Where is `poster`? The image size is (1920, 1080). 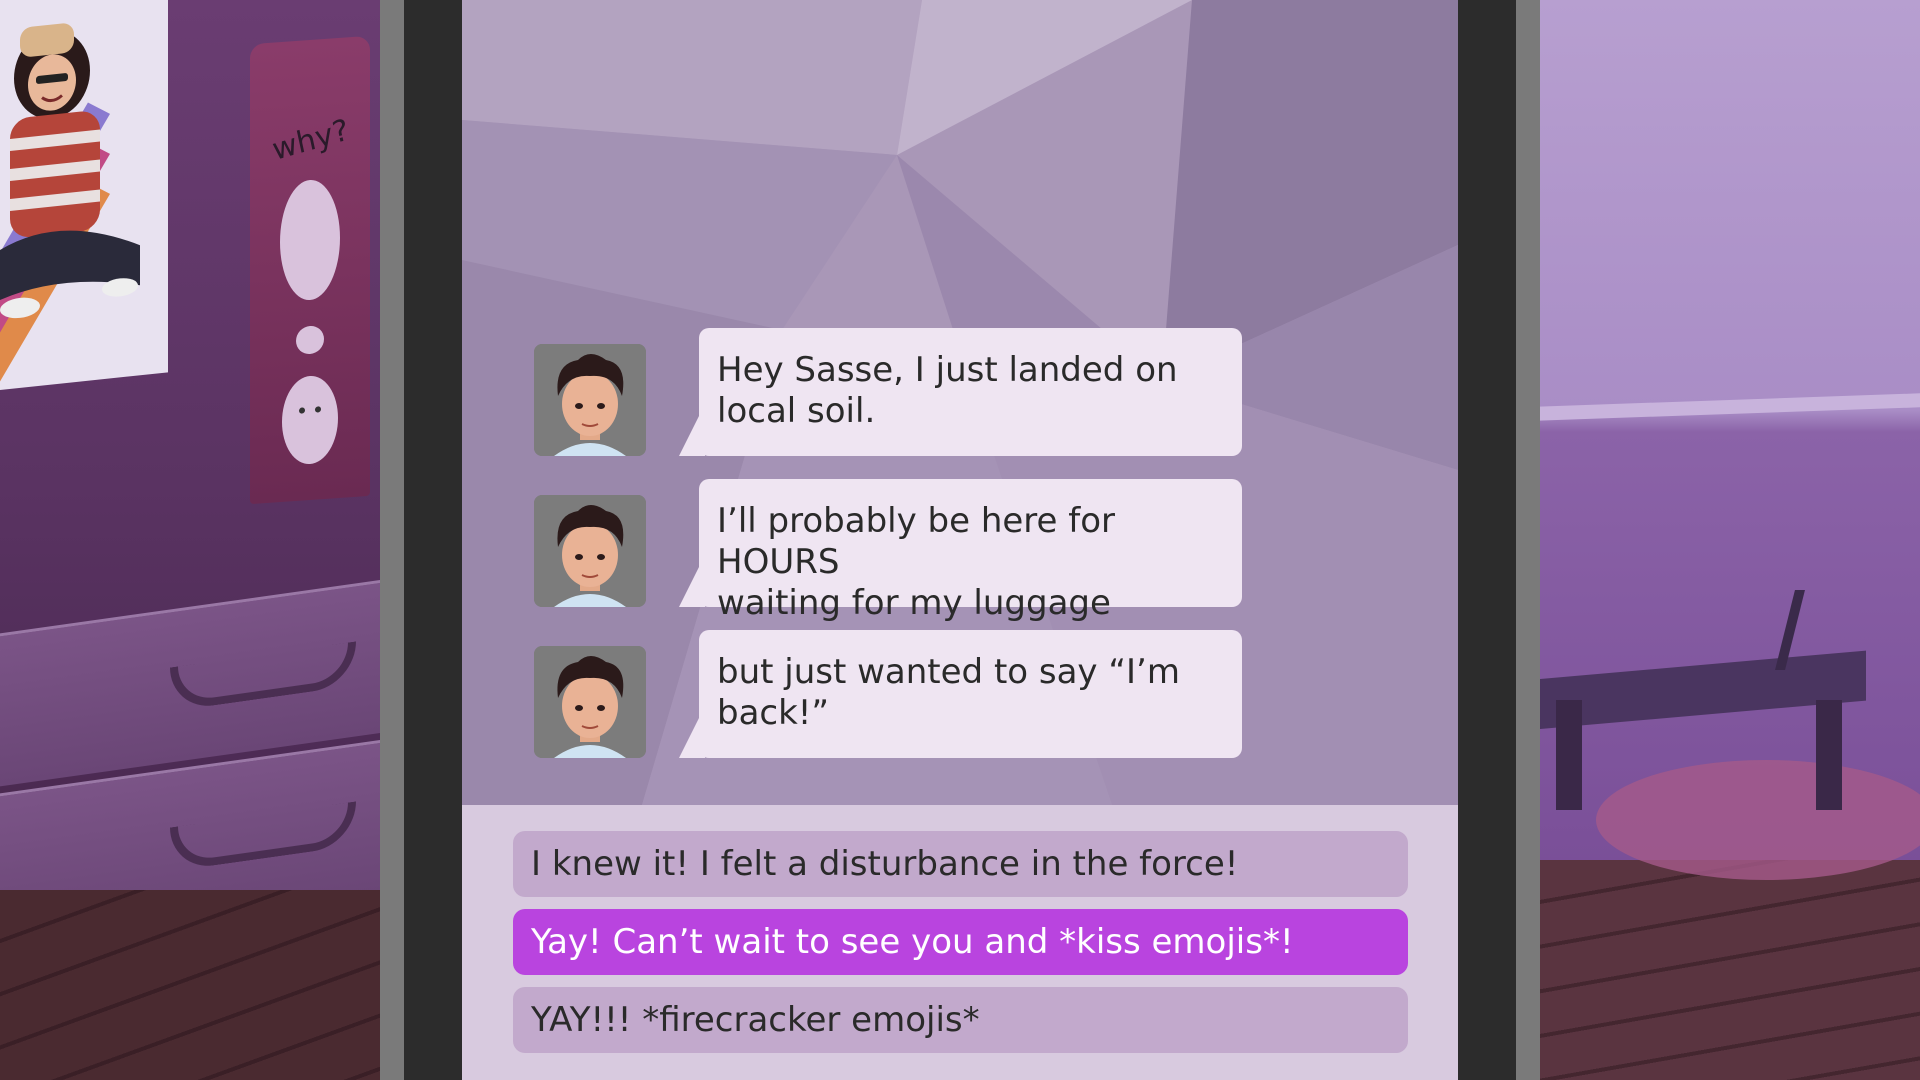
poster is located at coordinates (84, 195).